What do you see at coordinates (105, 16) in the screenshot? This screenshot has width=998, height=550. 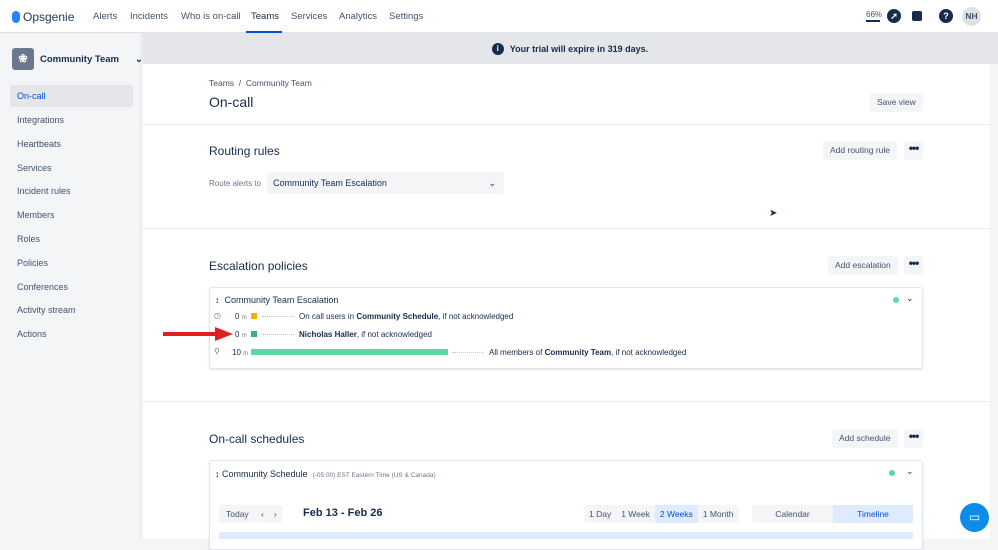 I see `nav-alerts: Alerts` at bounding box center [105, 16].